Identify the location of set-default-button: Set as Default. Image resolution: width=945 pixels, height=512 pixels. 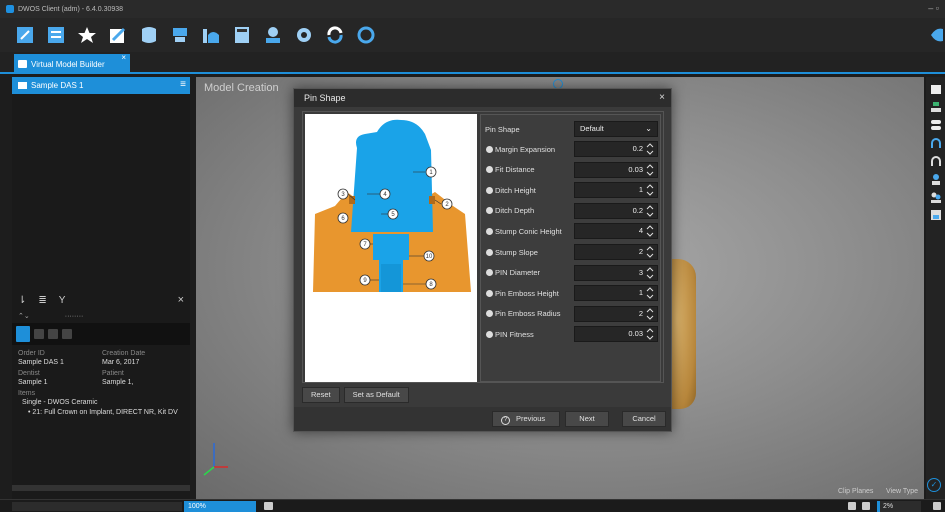
(376, 395).